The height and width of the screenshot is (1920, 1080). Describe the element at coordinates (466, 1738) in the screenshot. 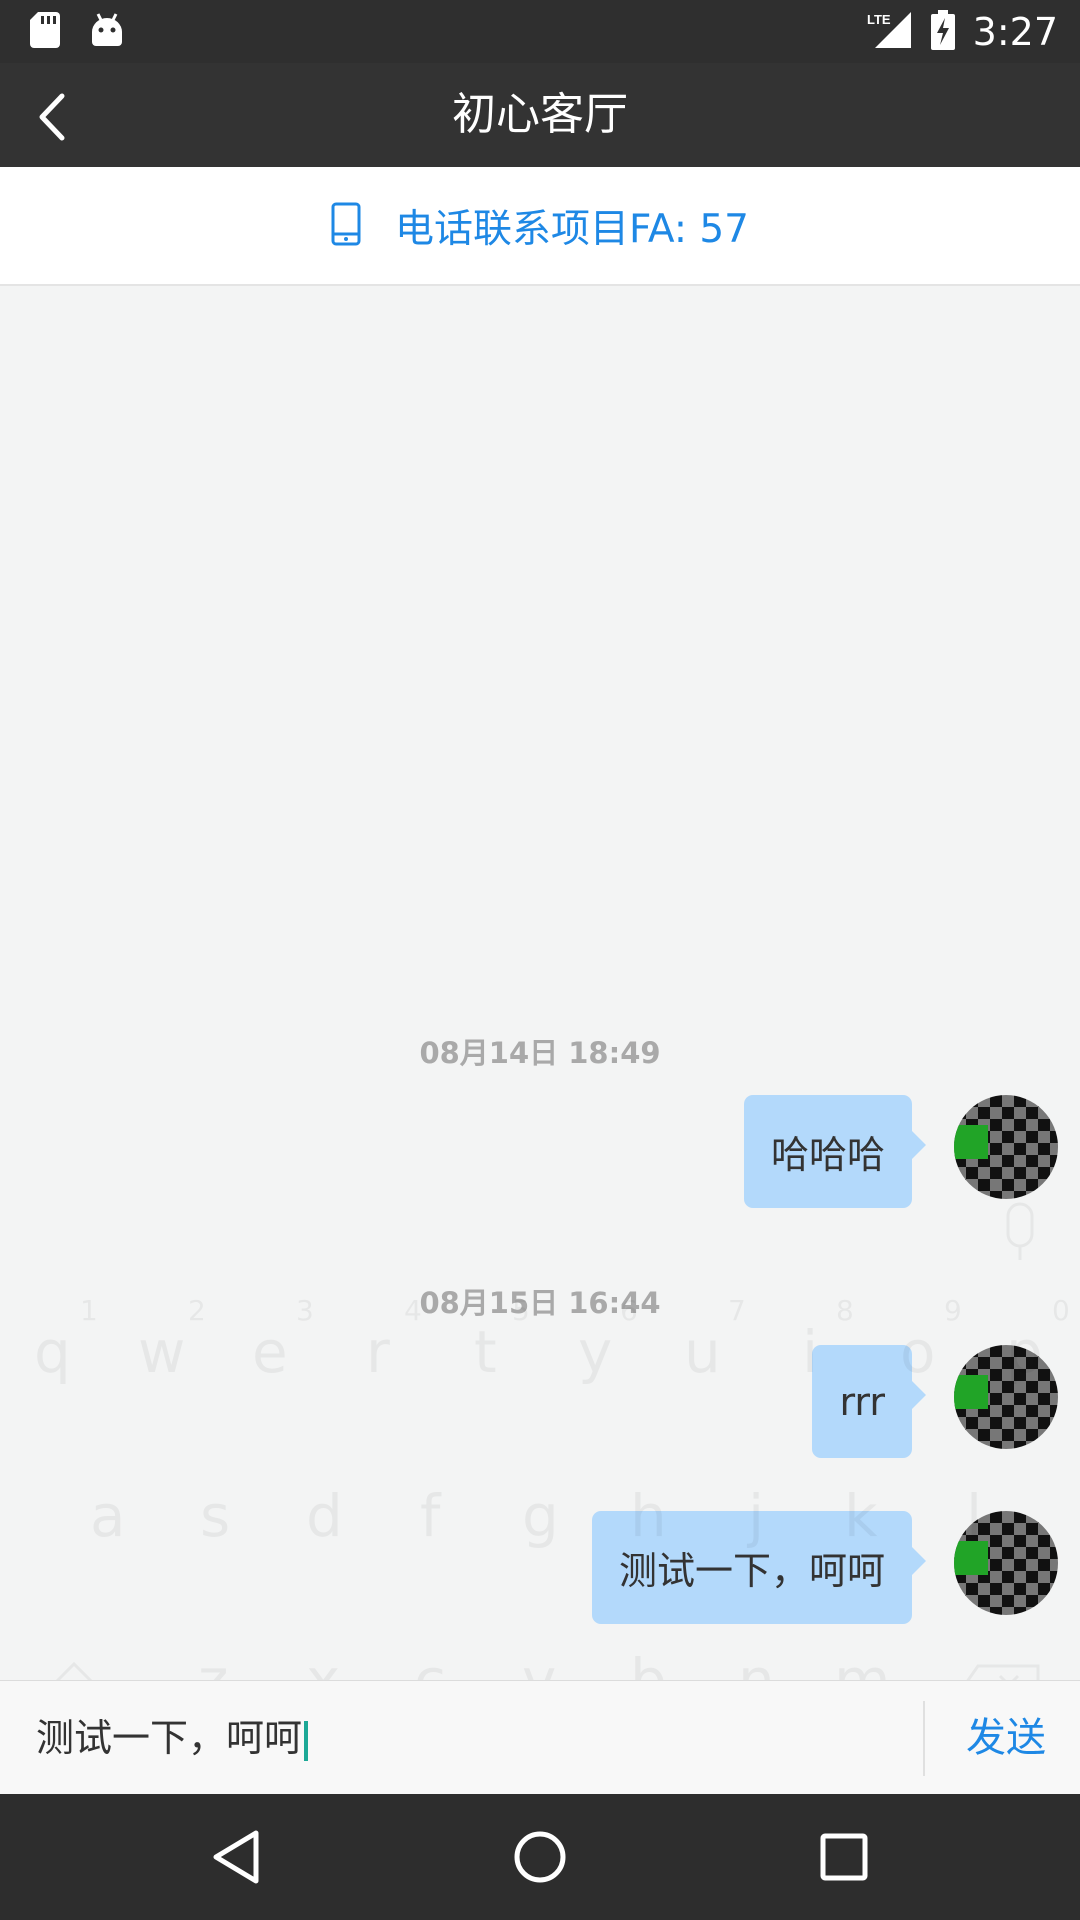

I see `message-input: 测试一下，呵呵` at that location.